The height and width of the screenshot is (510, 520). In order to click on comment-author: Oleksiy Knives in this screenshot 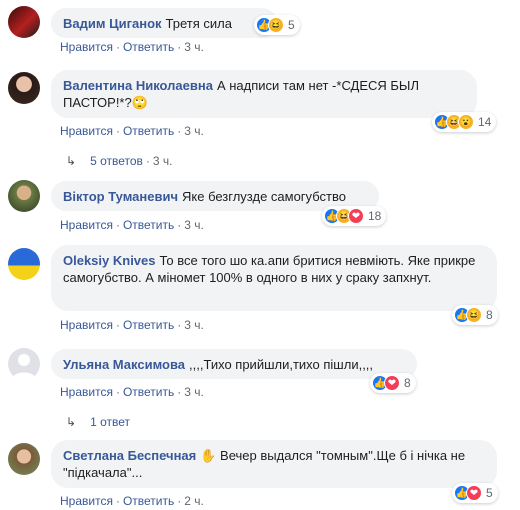, I will do `click(109, 260)`.